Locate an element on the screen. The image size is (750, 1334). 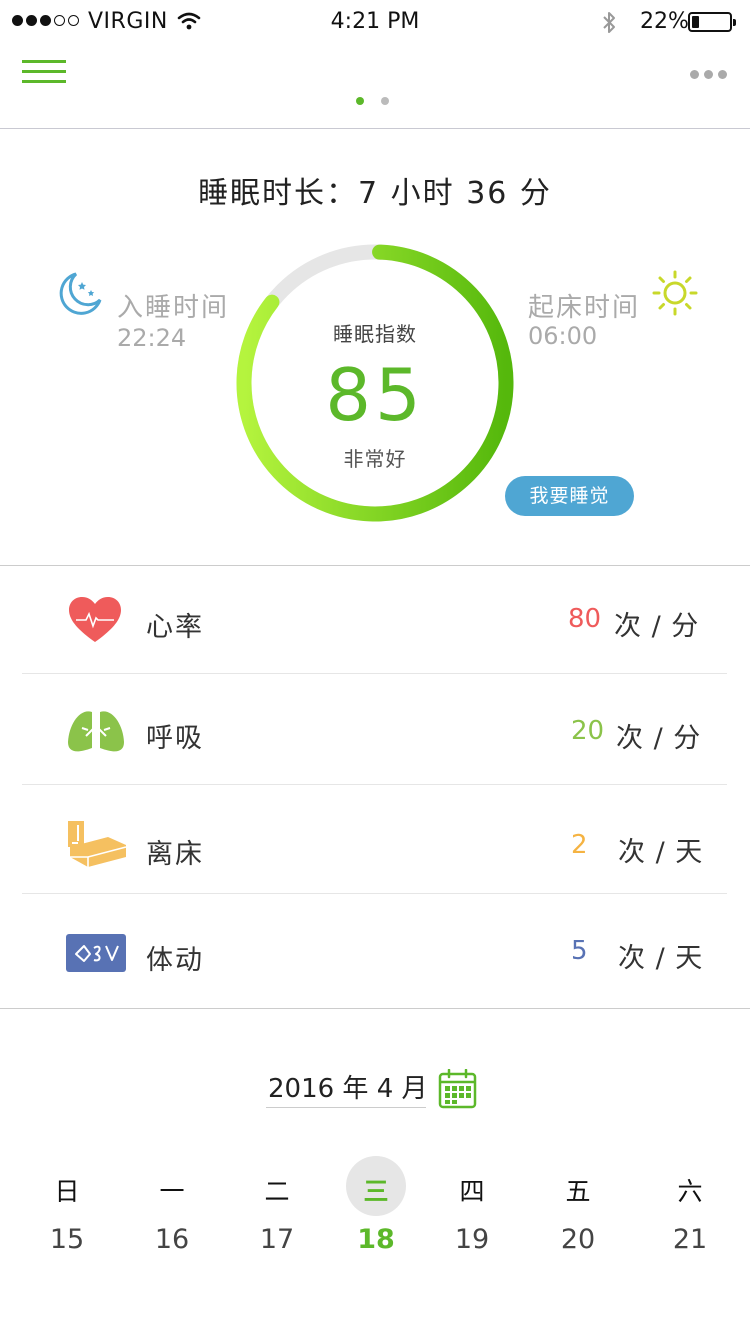
sleep-index-rating: 非常好 is located at coordinates (375, 459).